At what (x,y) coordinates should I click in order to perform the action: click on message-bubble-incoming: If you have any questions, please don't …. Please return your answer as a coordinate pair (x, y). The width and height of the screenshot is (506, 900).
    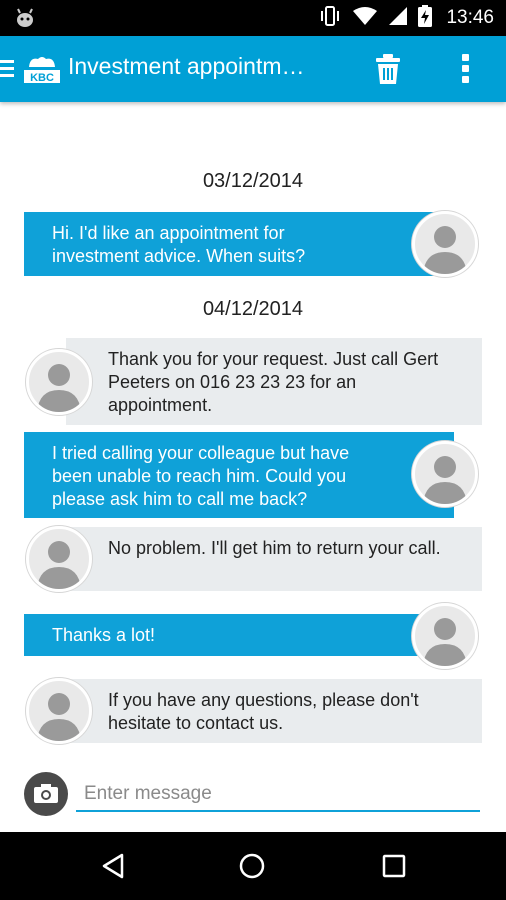
    Looking at the image, I should click on (274, 711).